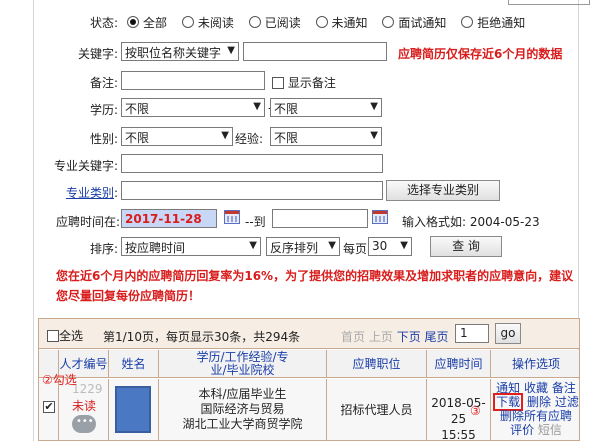  Describe the element at coordinates (17, 220) in the screenshot. I see `left-frame-border` at that location.